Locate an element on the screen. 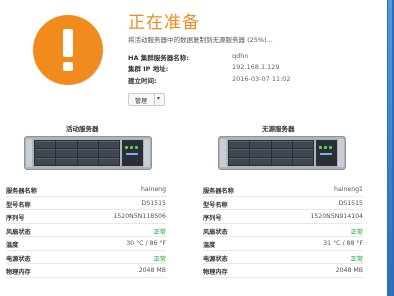 The image size is (394, 296). info-label: 集群 IP 地址: is located at coordinates (148, 69).